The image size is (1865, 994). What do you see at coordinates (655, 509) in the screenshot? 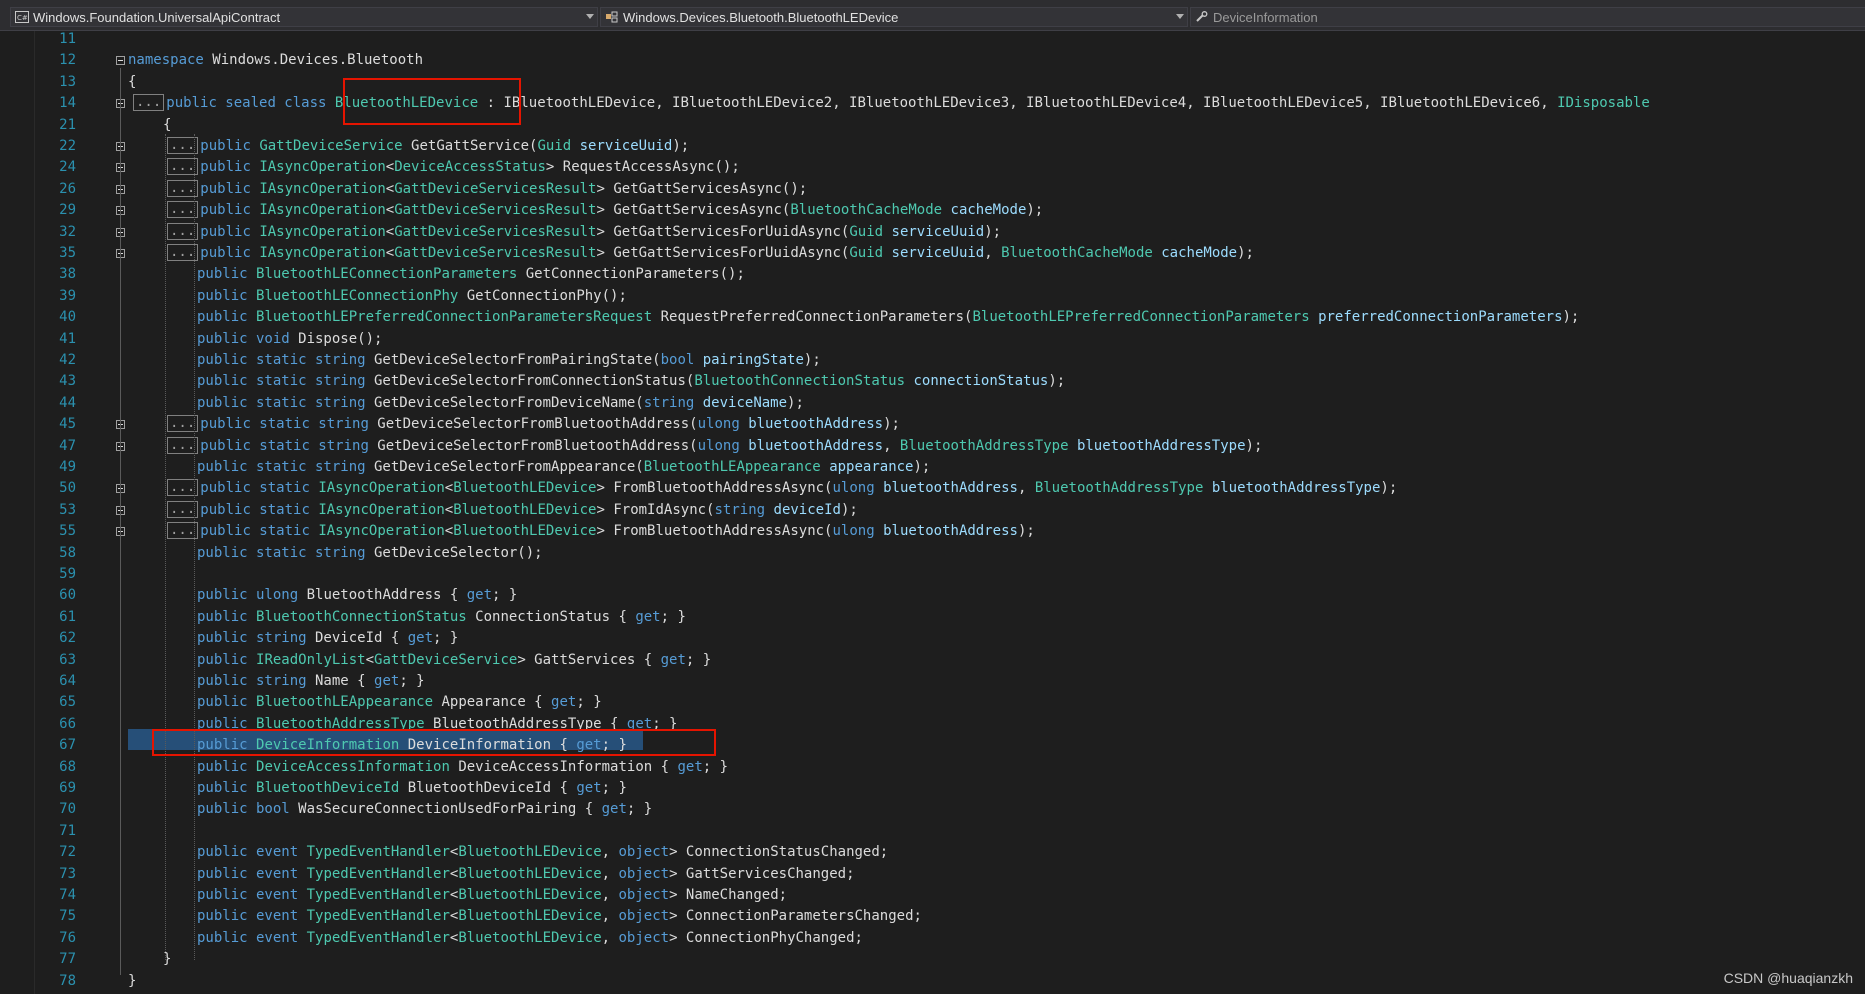
I see `code-token: > FromIdAsync(` at bounding box center [655, 509].